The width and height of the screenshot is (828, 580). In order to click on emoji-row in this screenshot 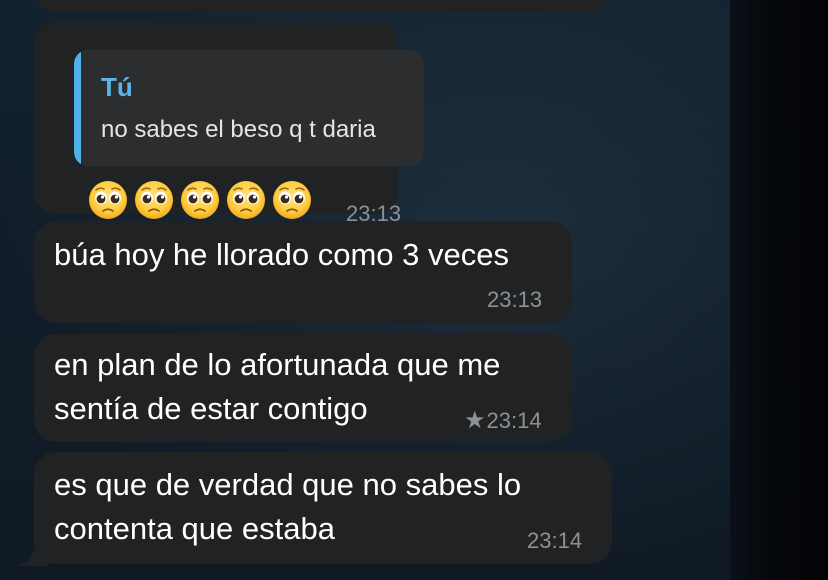, I will do `click(200, 200)`.